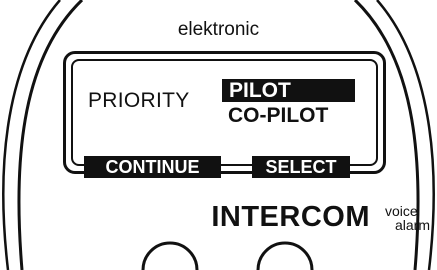 This screenshot has width=437, height=270. What do you see at coordinates (285, 255) in the screenshot?
I see `select-button` at bounding box center [285, 255].